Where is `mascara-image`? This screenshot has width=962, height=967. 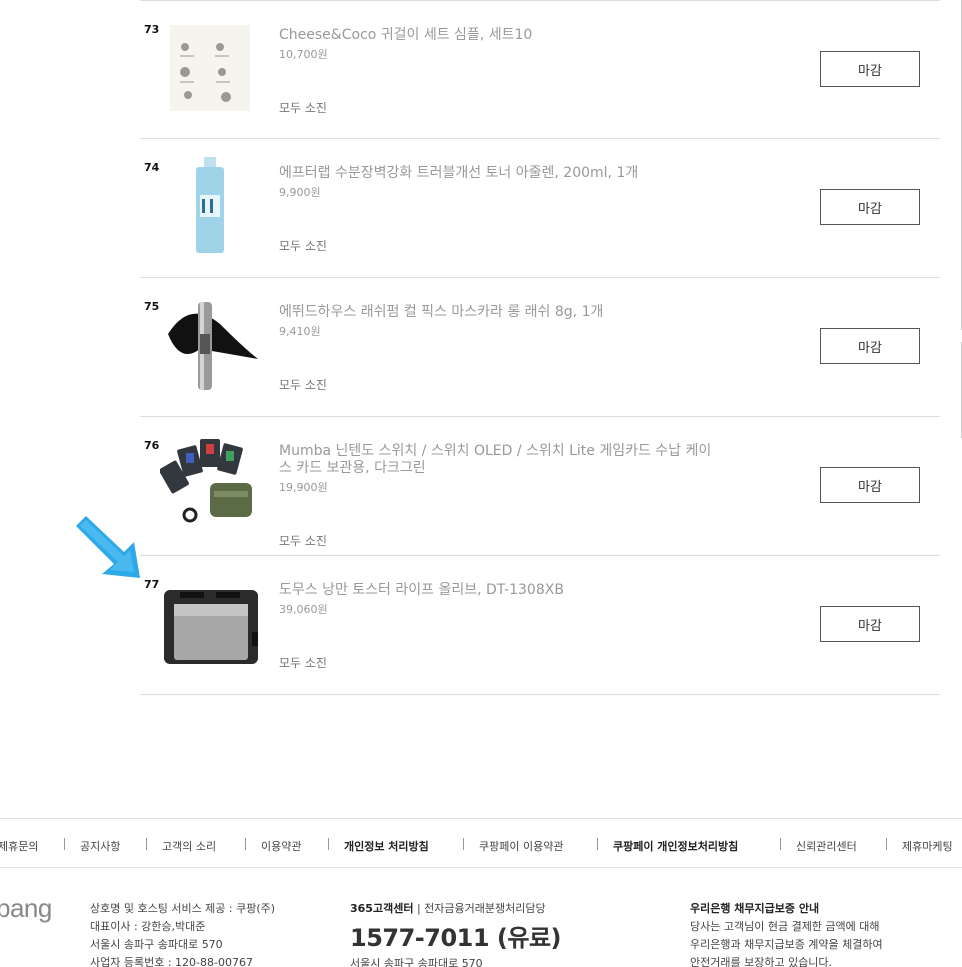 mascara-image is located at coordinates (210, 344).